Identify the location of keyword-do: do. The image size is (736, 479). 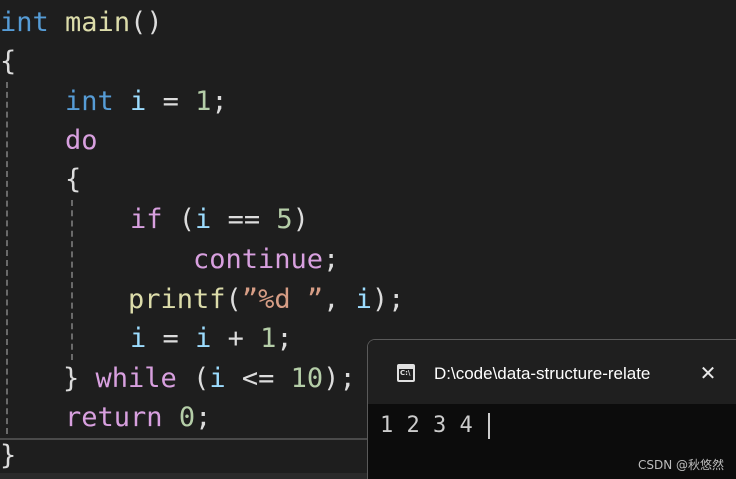
(81, 140).